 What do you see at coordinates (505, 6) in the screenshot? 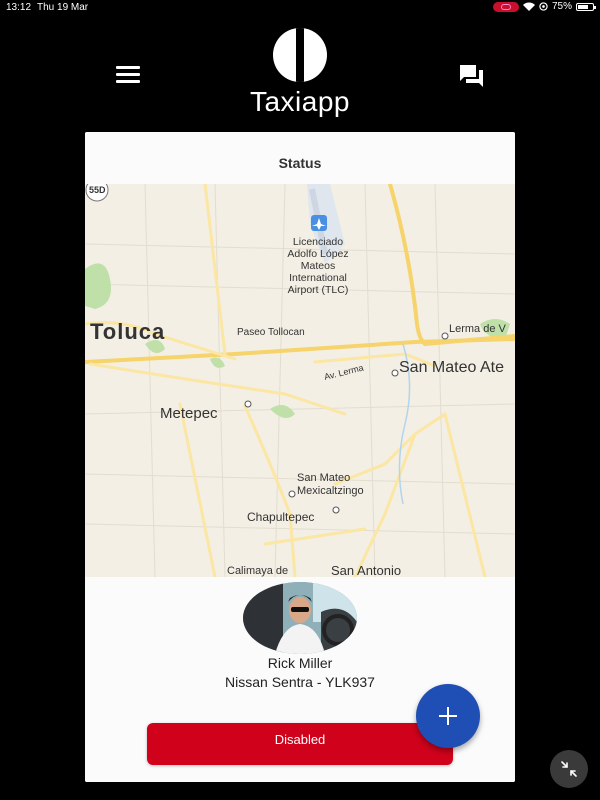
I see `screen-recording-icon` at bounding box center [505, 6].